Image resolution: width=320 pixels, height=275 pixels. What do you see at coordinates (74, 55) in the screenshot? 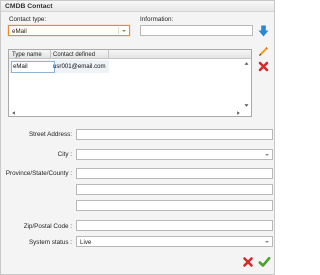
I see `column-header-contact-defined: Contact defined` at bounding box center [74, 55].